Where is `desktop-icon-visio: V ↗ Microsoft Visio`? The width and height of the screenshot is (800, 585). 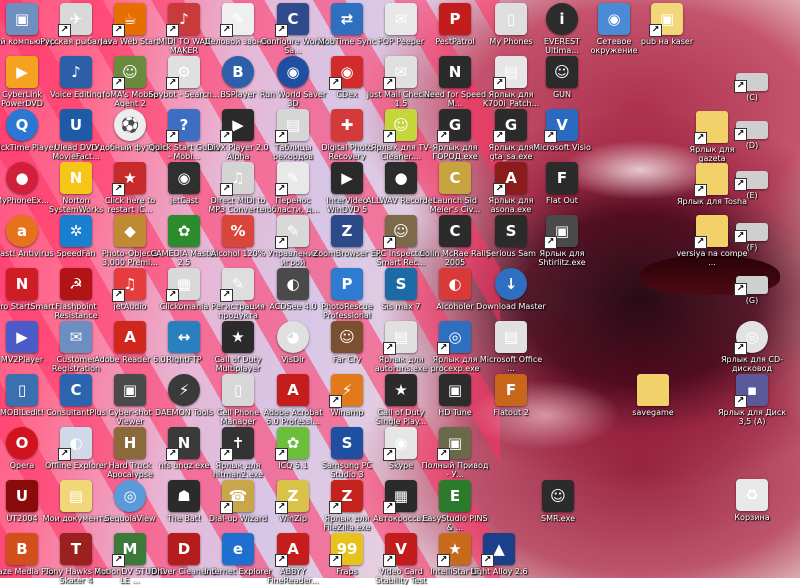 desktop-icon-visio: V ↗ Microsoft Visio is located at coordinates (562, 135).